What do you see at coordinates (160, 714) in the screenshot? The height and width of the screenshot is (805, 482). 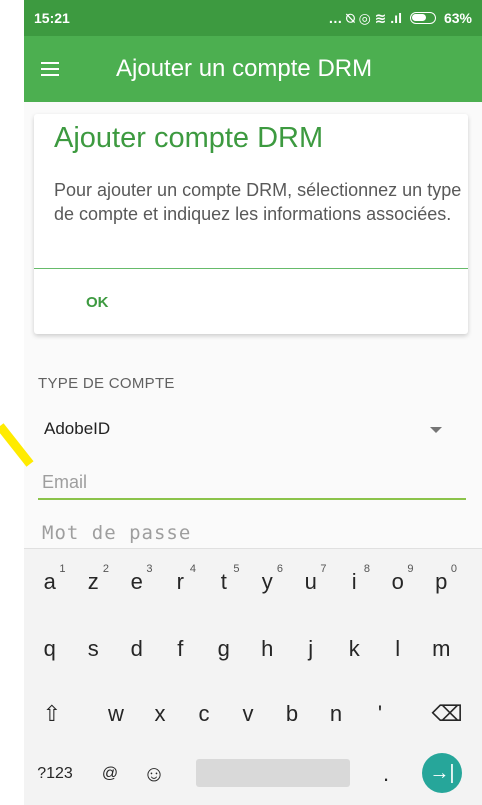 I see `key-x: x` at bounding box center [160, 714].